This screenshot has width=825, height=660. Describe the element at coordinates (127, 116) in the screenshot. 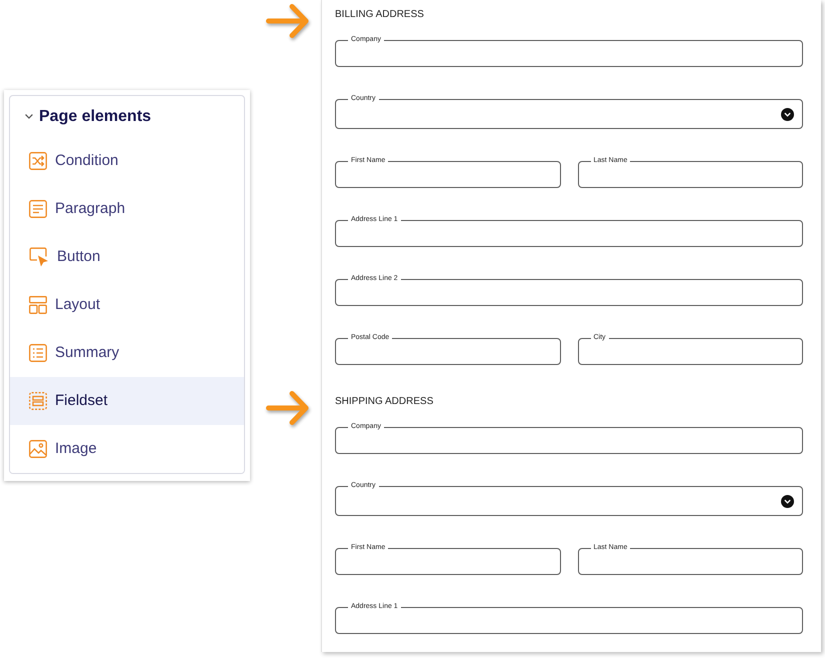

I see `panel-header: Page elements` at that location.